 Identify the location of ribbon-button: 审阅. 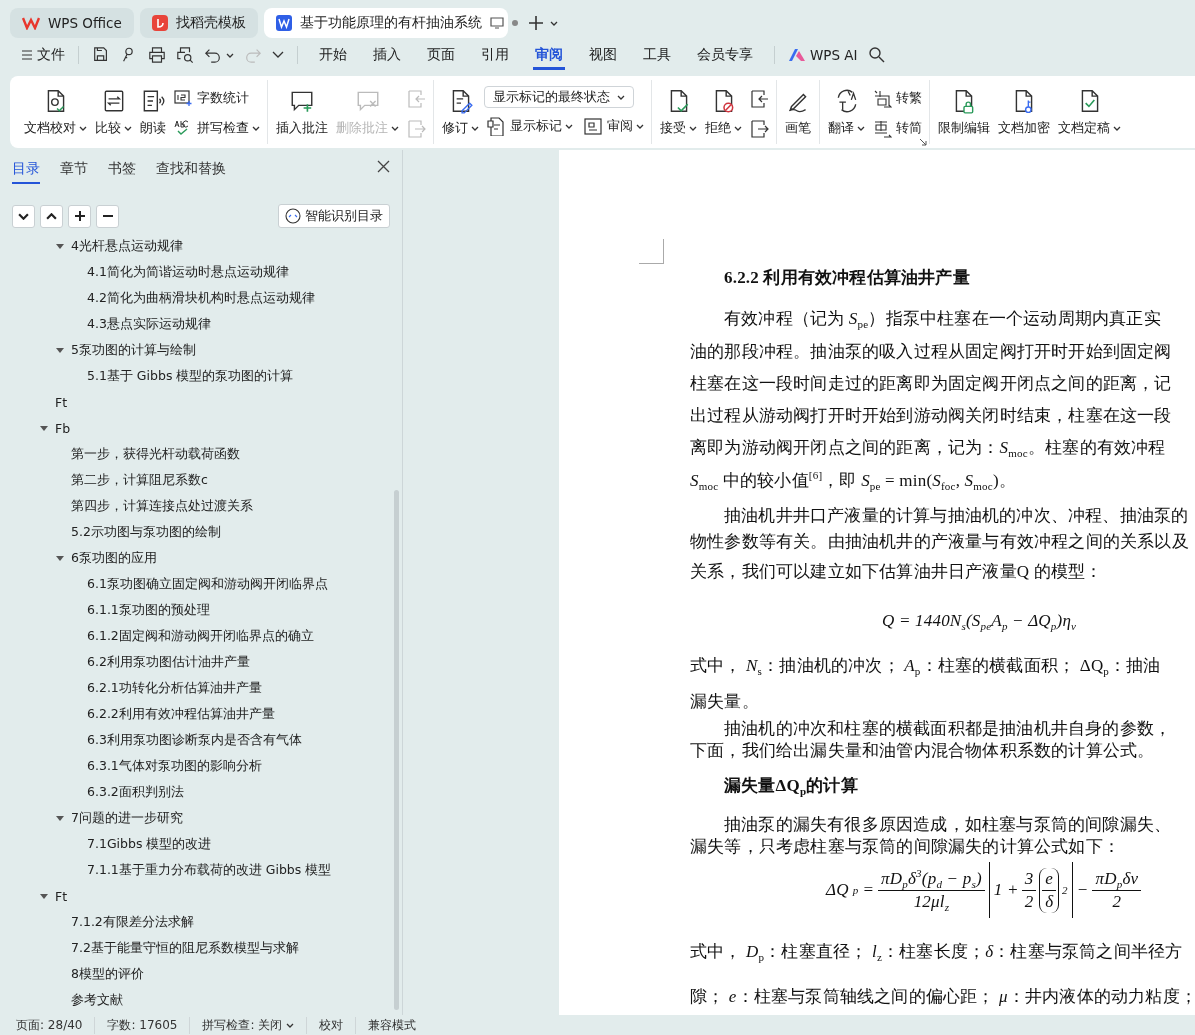
(613, 126).